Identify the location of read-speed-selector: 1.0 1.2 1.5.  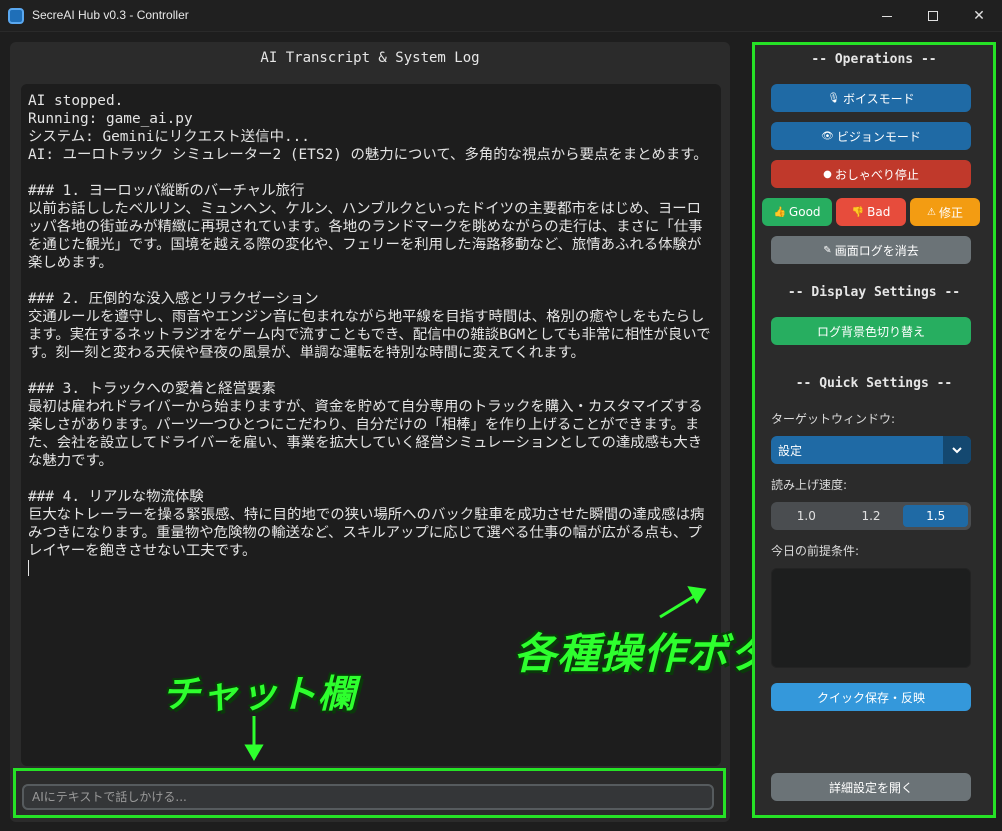
(871, 516).